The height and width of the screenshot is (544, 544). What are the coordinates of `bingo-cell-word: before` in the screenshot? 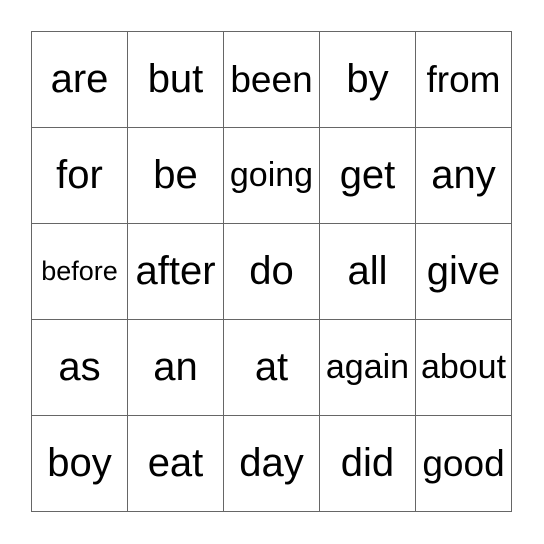 It's located at (79, 270).